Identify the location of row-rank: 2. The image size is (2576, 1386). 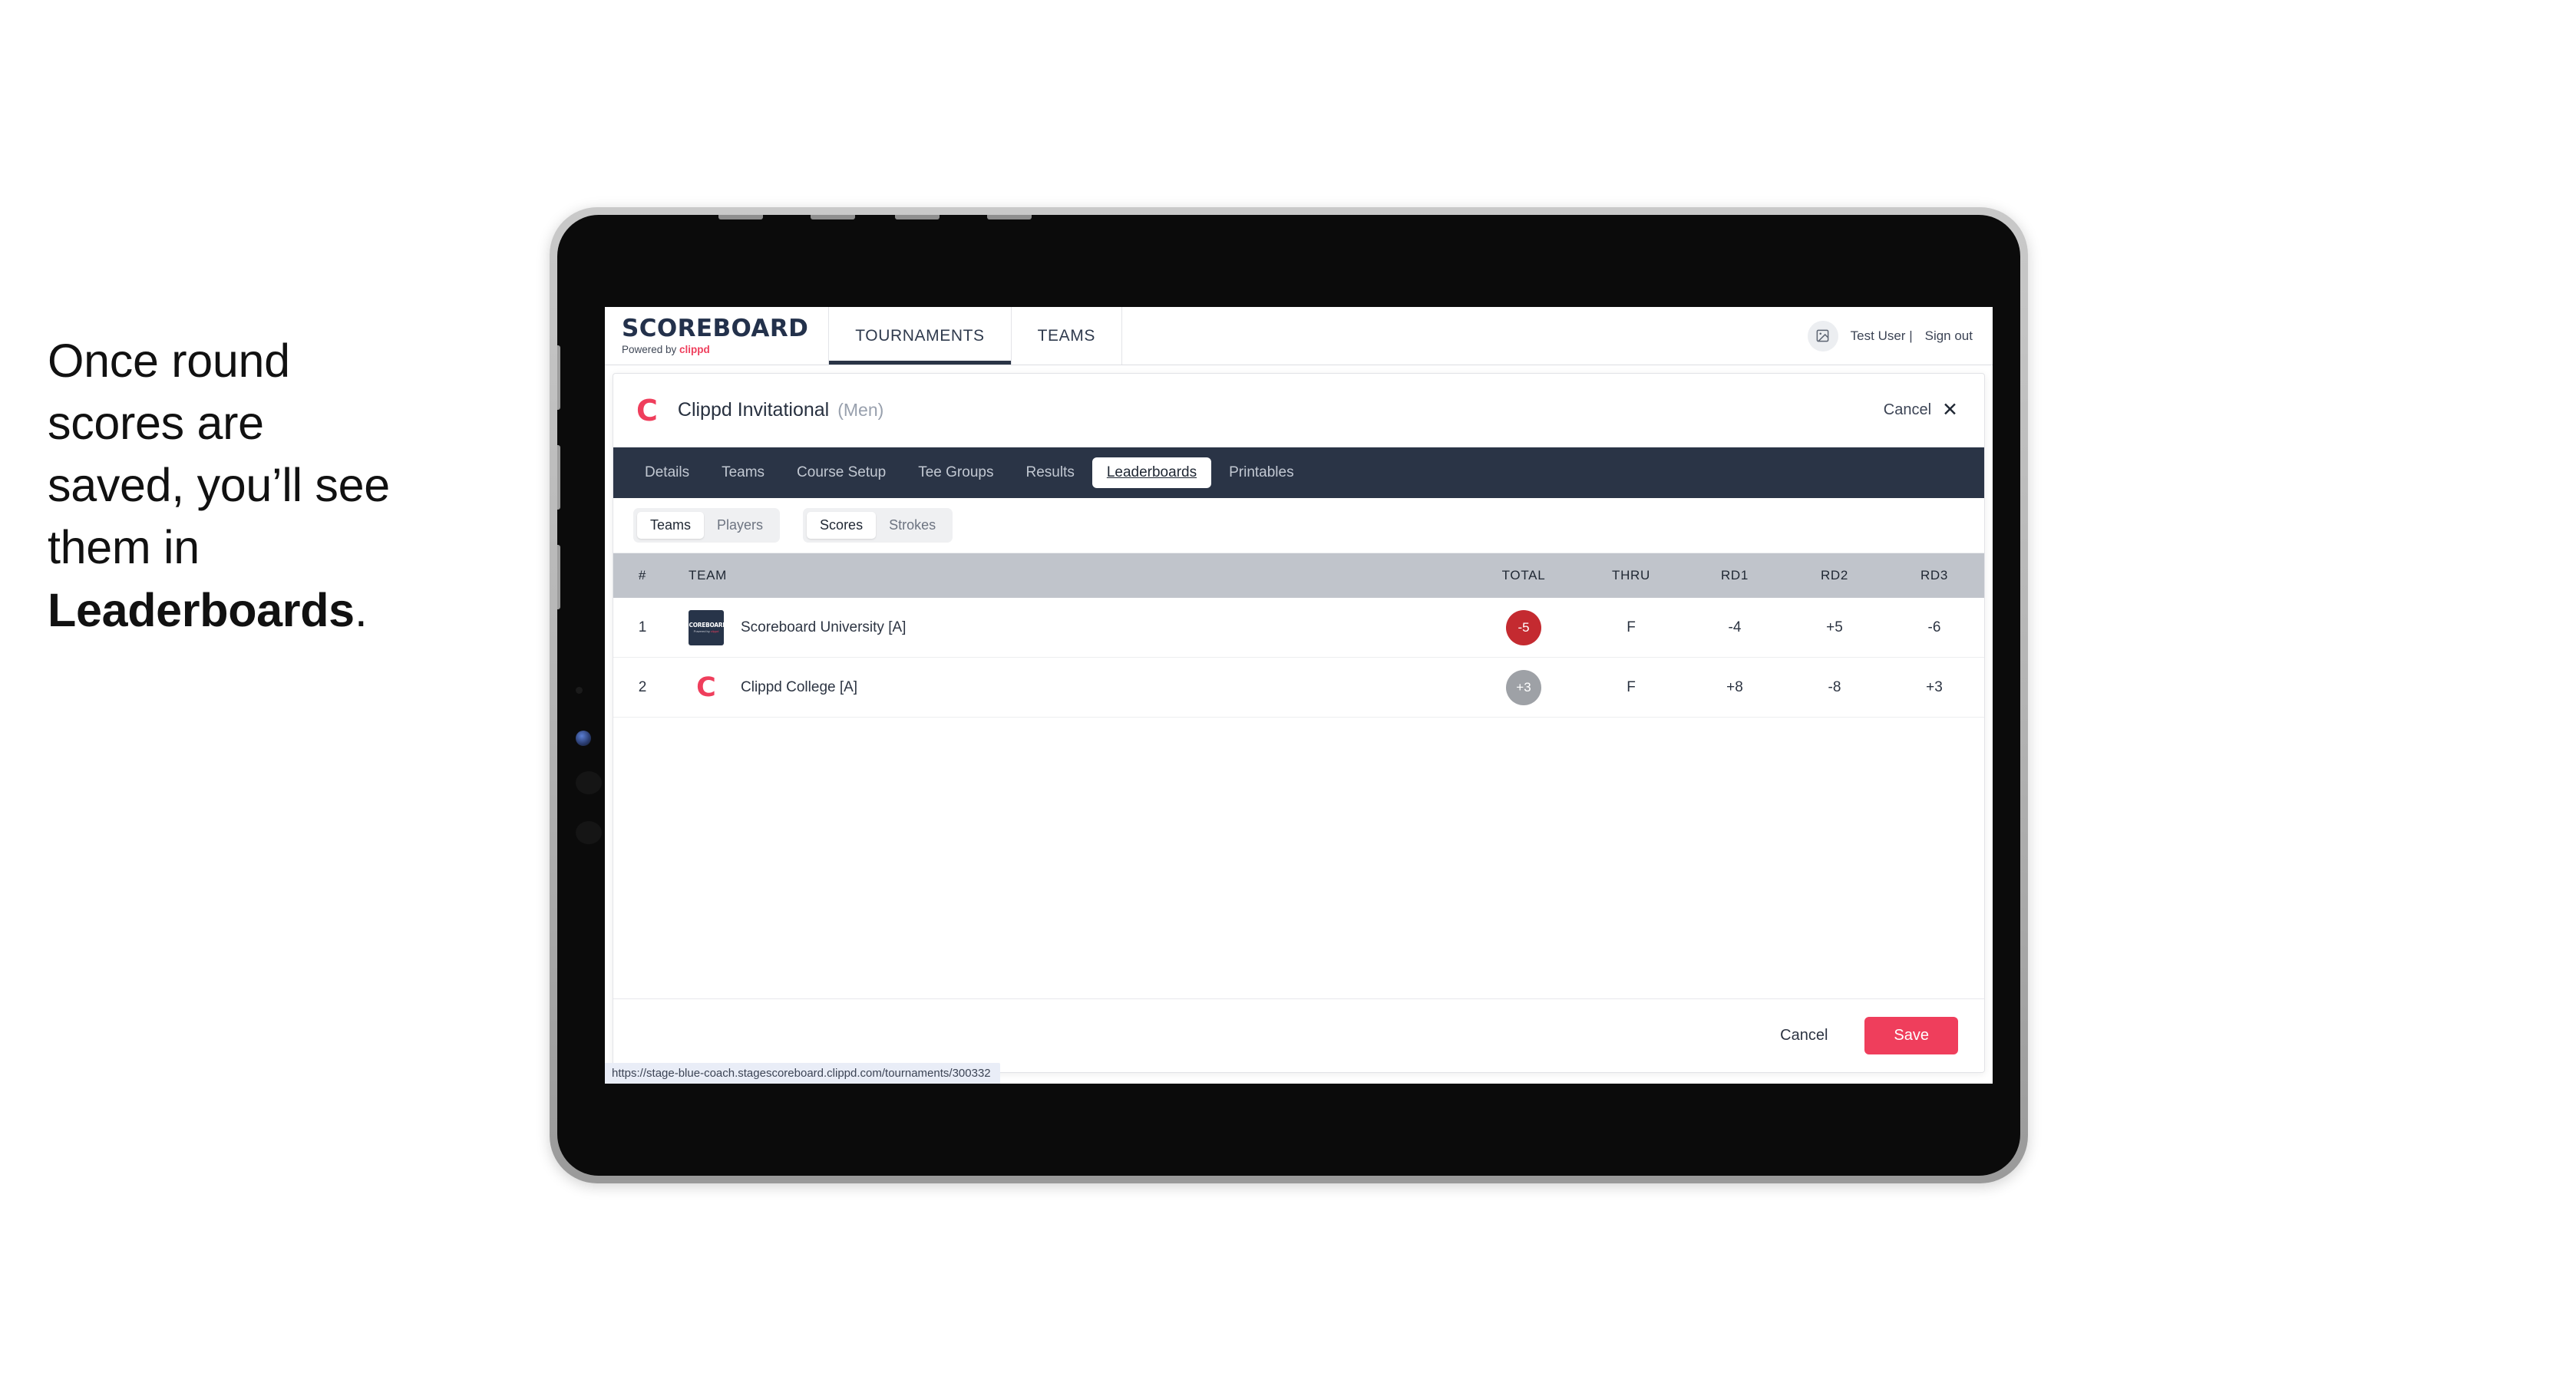
(642, 686).